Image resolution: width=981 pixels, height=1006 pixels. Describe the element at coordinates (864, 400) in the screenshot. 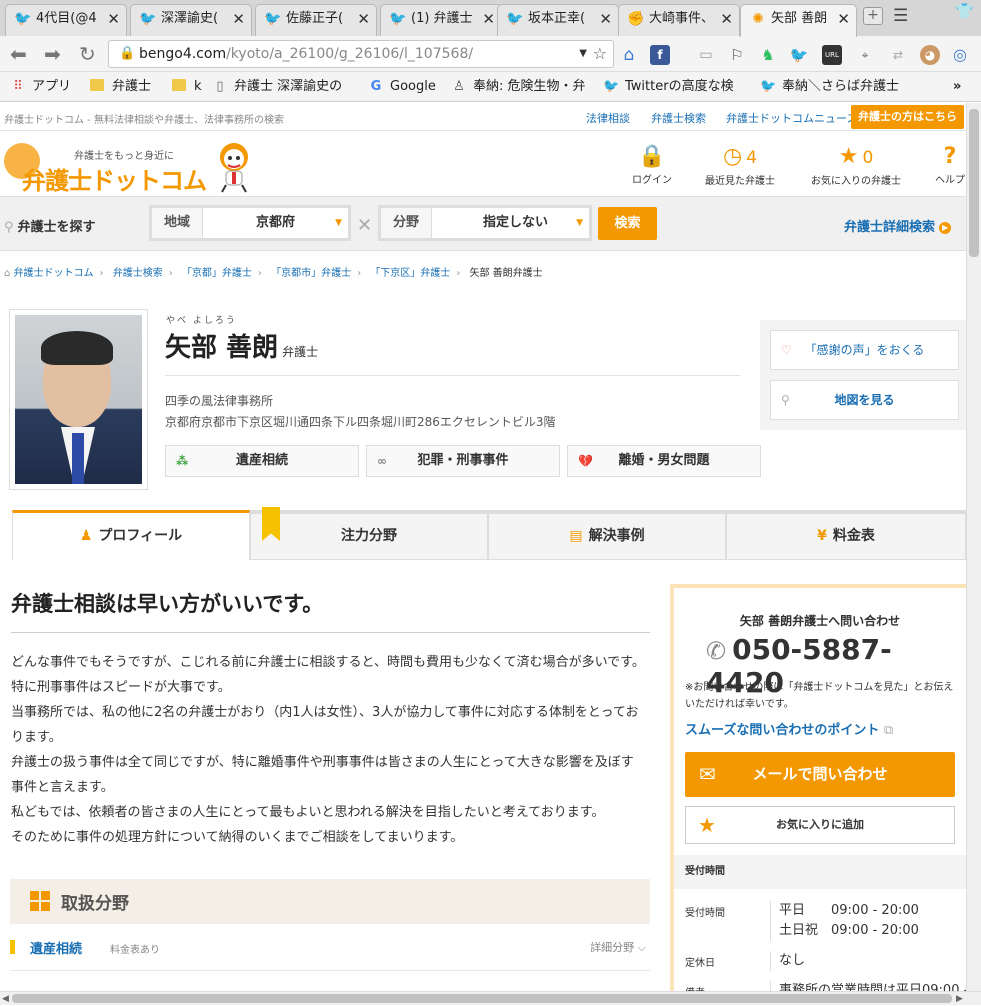

I see `map-button: ⚲ 地図を見る` at that location.